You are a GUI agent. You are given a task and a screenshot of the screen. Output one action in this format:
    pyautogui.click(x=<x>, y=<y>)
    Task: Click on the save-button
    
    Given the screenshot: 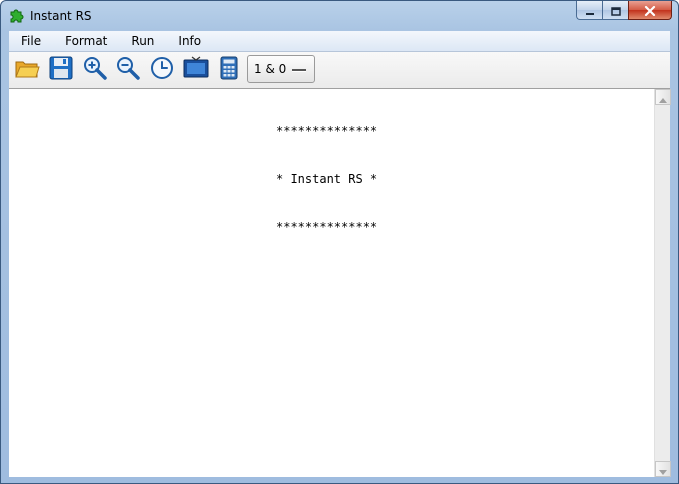 What is the action you would take?
    pyautogui.click(x=61, y=70)
    